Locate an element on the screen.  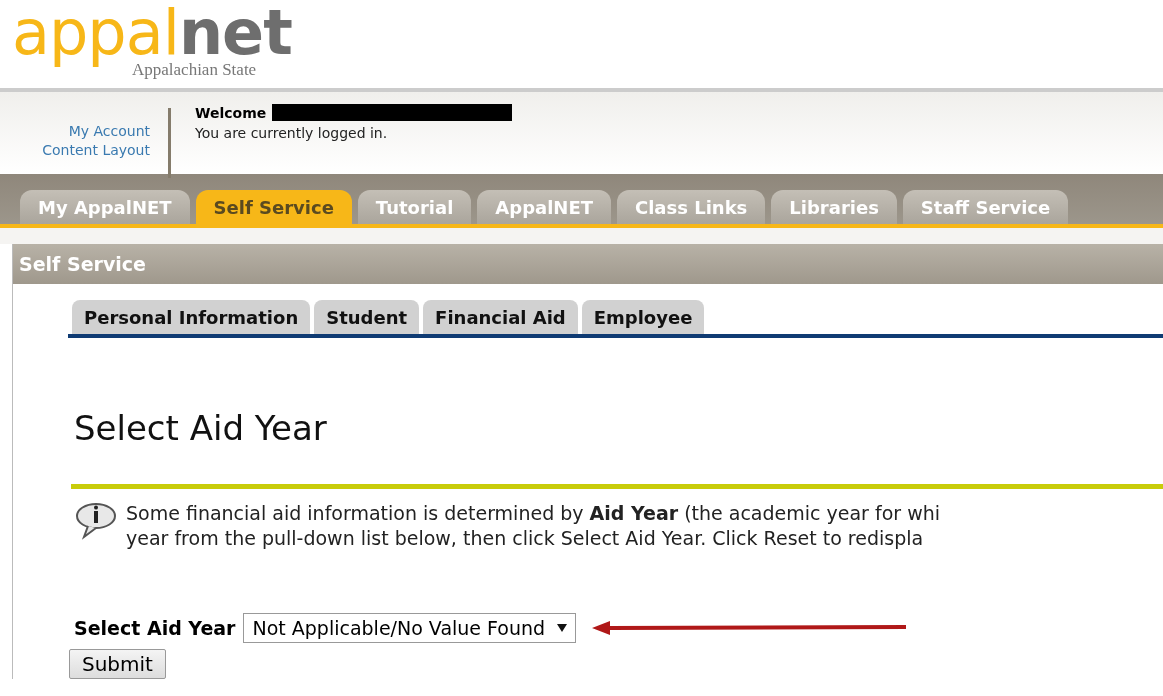
login-status: You are currently logged in. is located at coordinates (292, 133).